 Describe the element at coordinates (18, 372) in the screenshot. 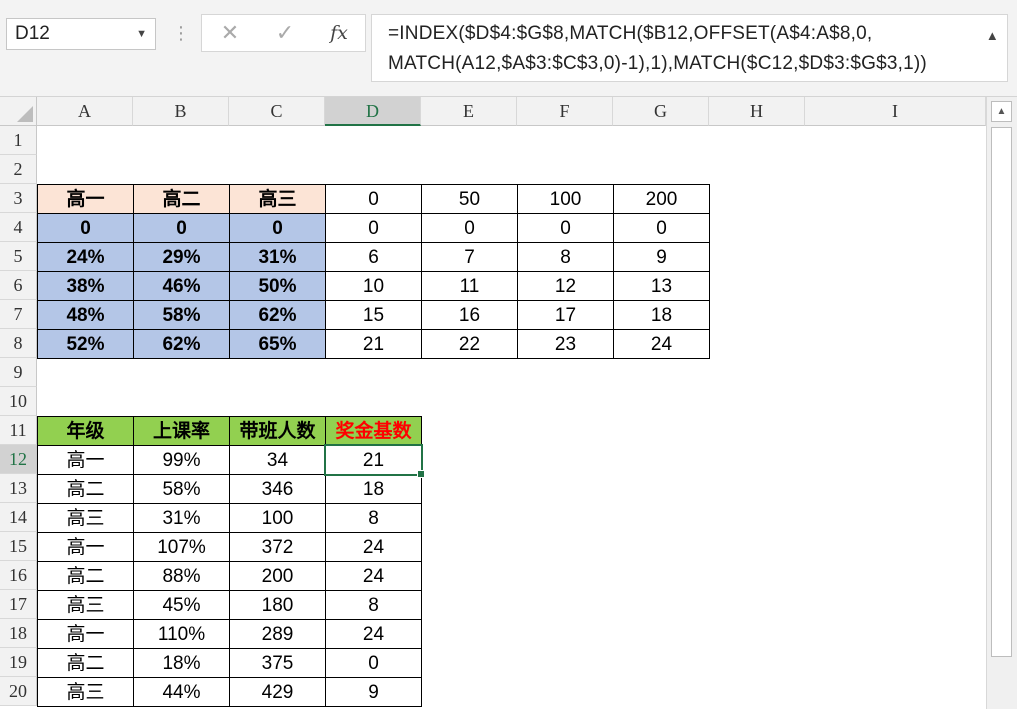

I see `row-header-9: 9` at that location.